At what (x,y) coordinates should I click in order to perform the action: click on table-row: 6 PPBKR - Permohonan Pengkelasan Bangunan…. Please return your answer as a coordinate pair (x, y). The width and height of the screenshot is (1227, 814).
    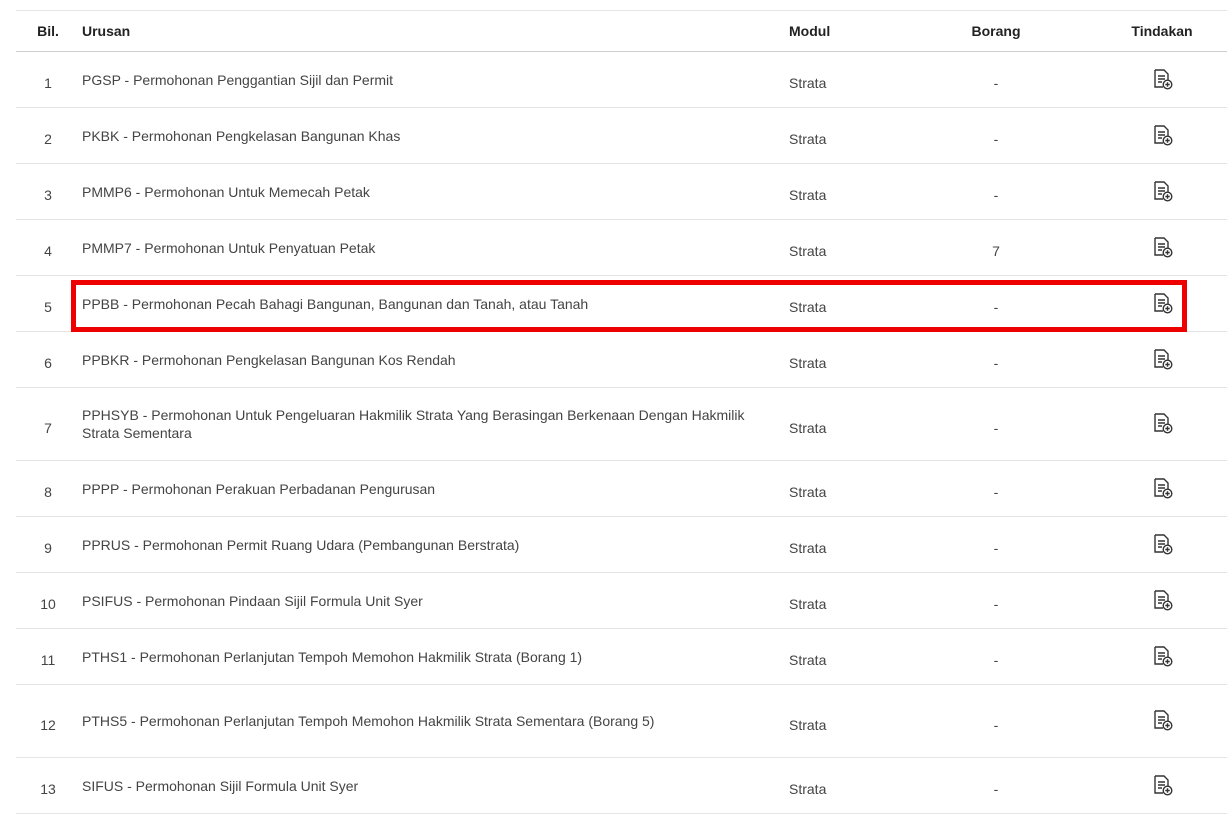
    Looking at the image, I should click on (621, 359).